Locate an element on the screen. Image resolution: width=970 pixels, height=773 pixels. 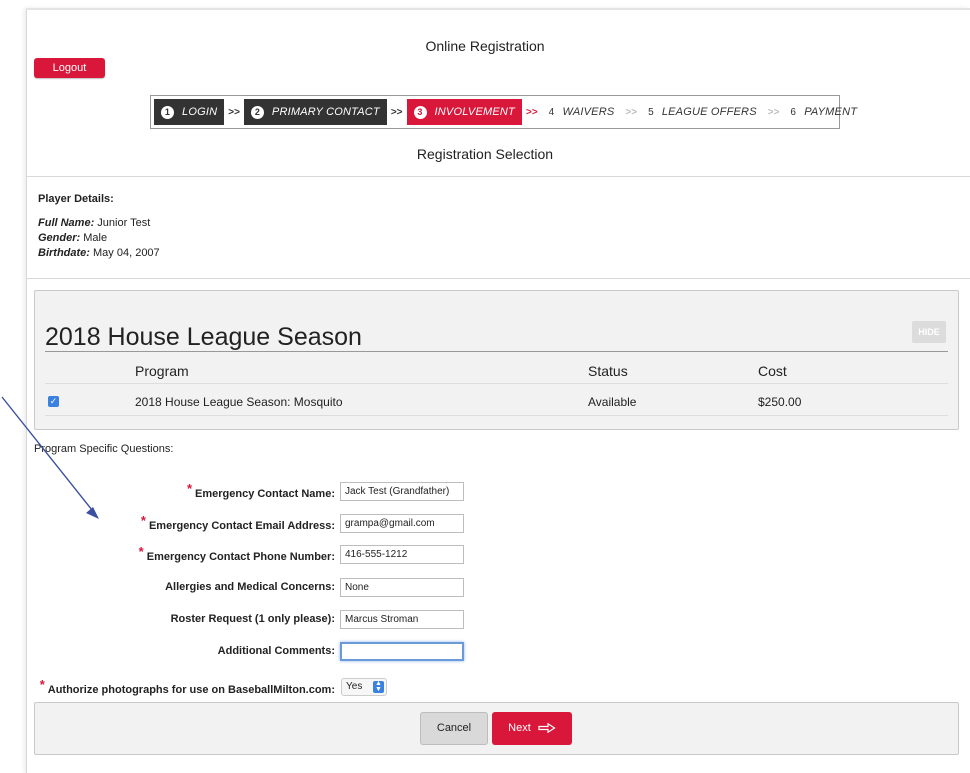
season-title-rule is located at coordinates (496, 351).